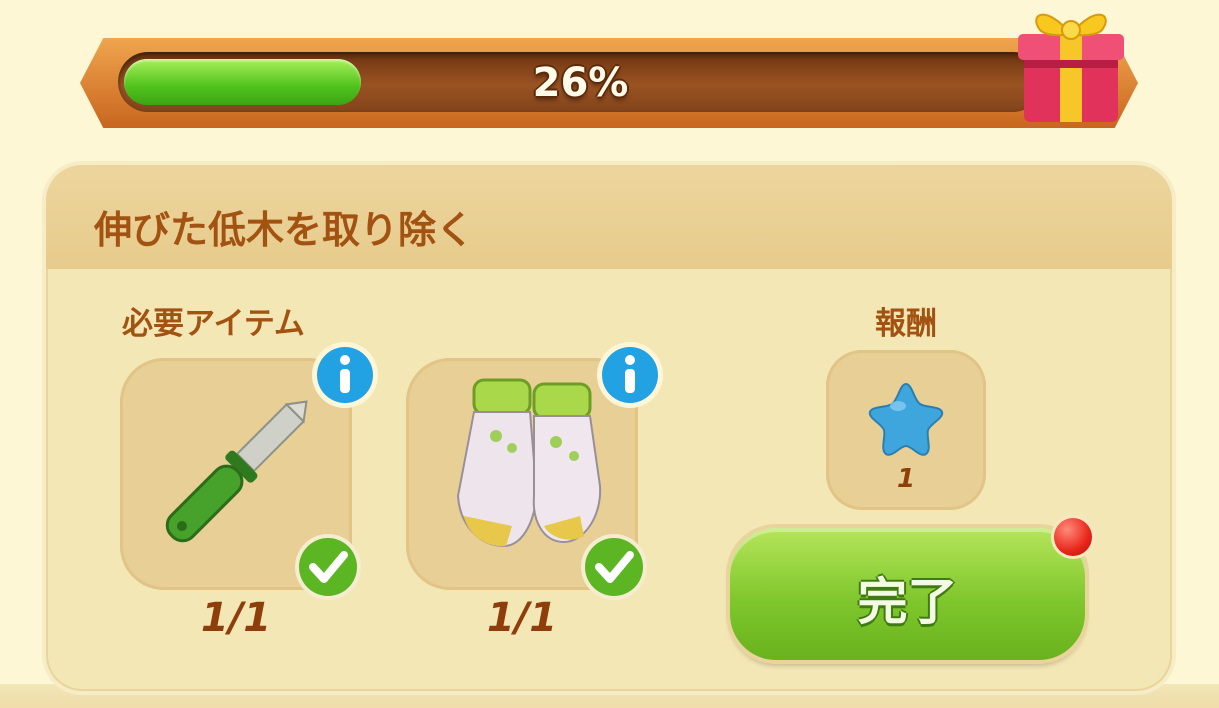 This screenshot has width=1219, height=708. Describe the element at coordinates (906, 419) in the screenshot. I see `blue-star-icon` at that location.